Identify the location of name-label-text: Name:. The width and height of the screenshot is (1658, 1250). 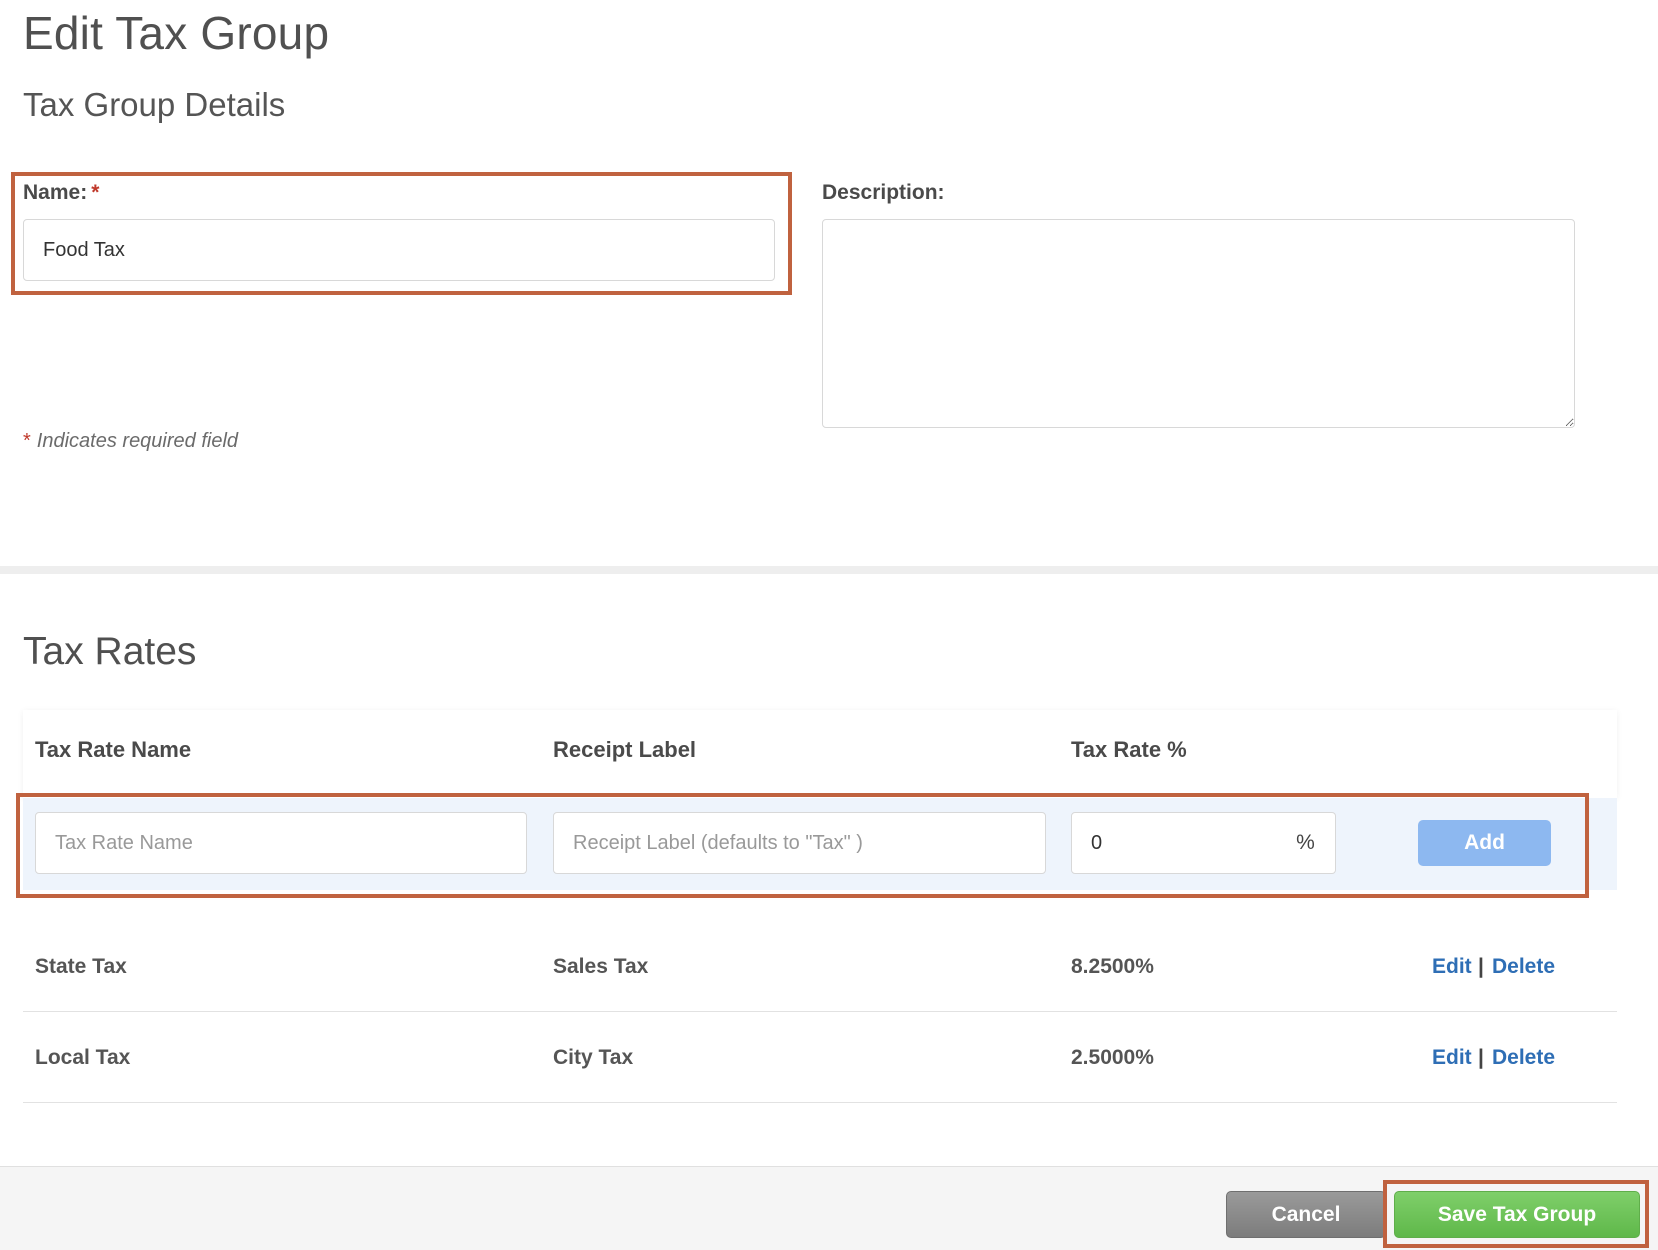
(55, 192).